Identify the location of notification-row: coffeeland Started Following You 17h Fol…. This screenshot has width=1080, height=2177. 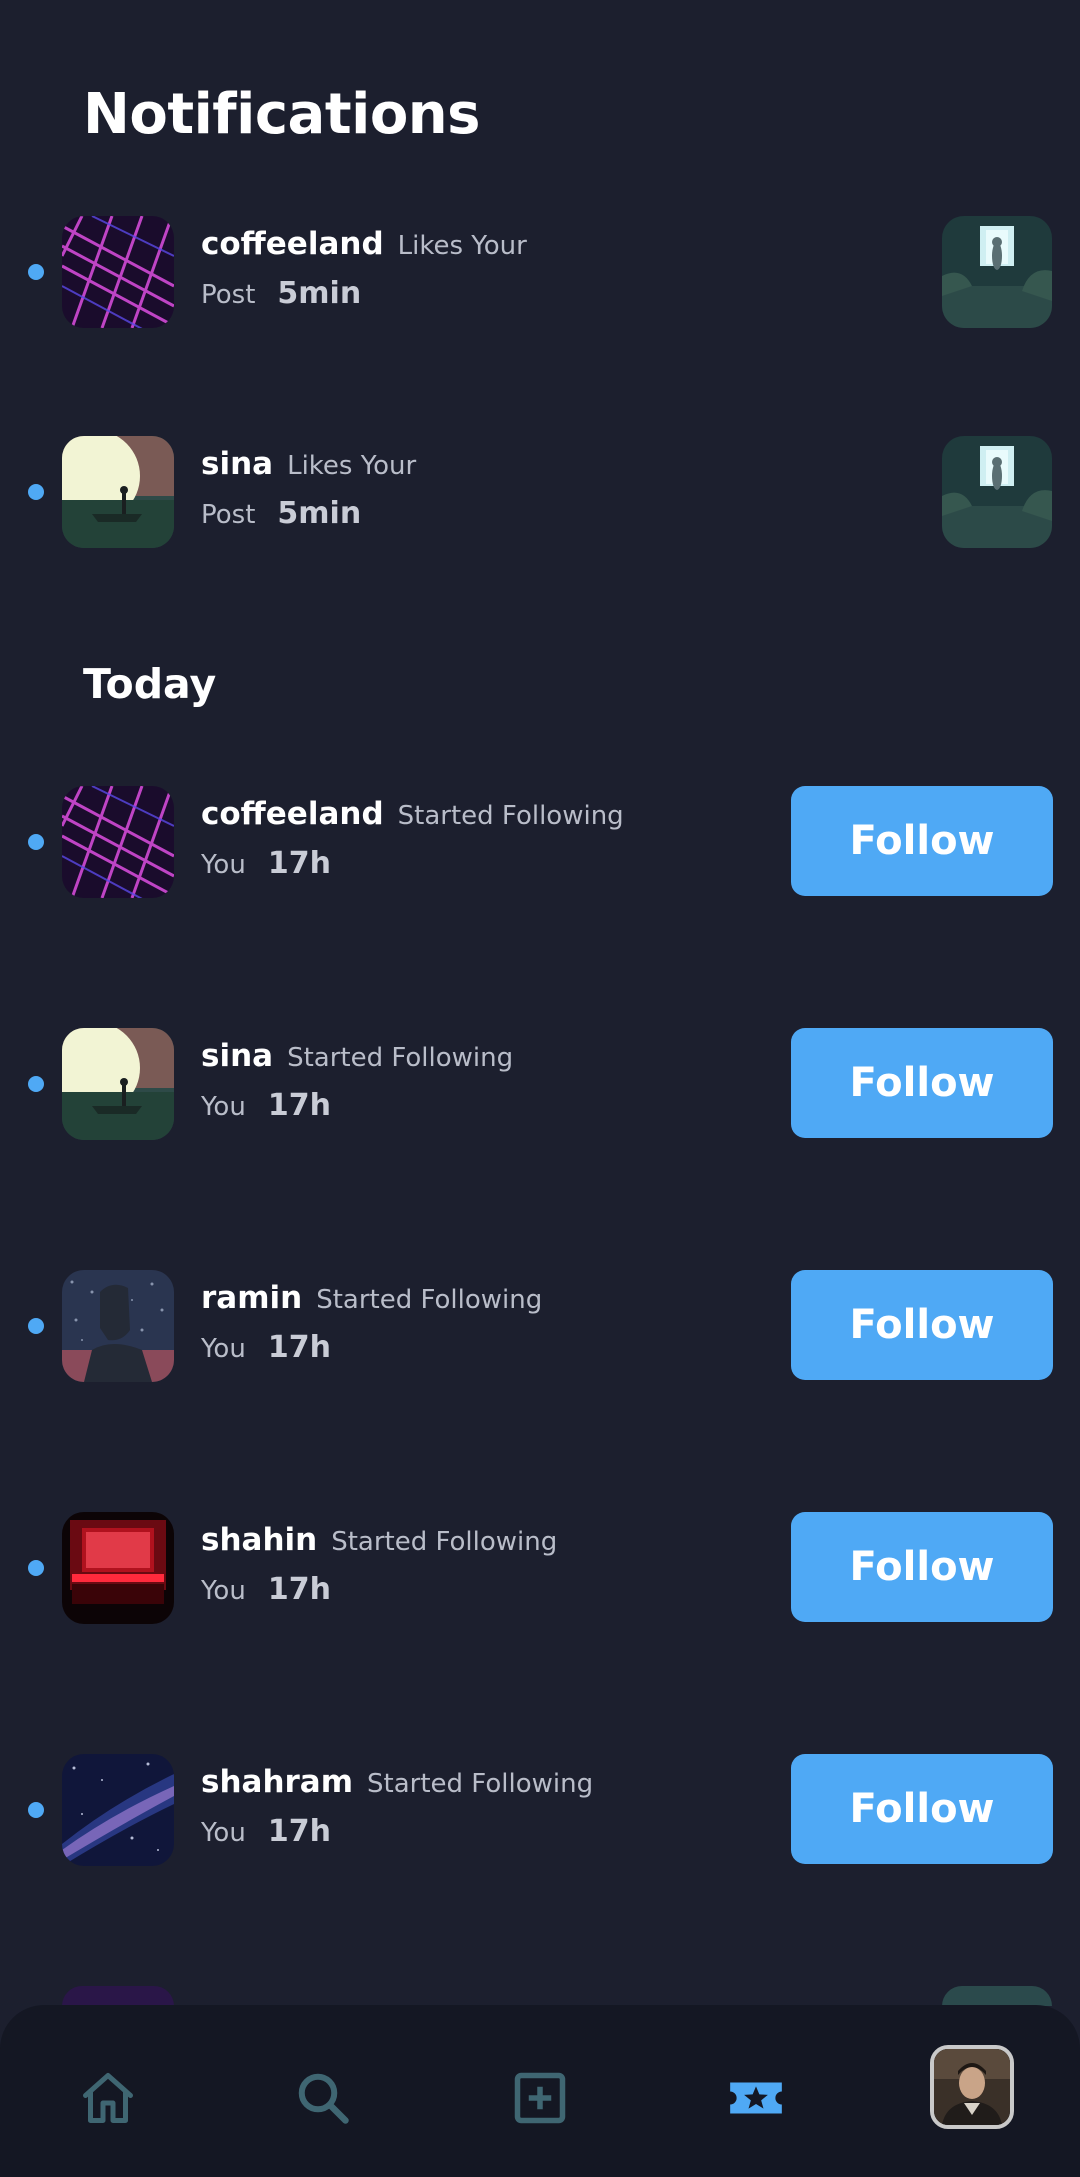
(540, 842).